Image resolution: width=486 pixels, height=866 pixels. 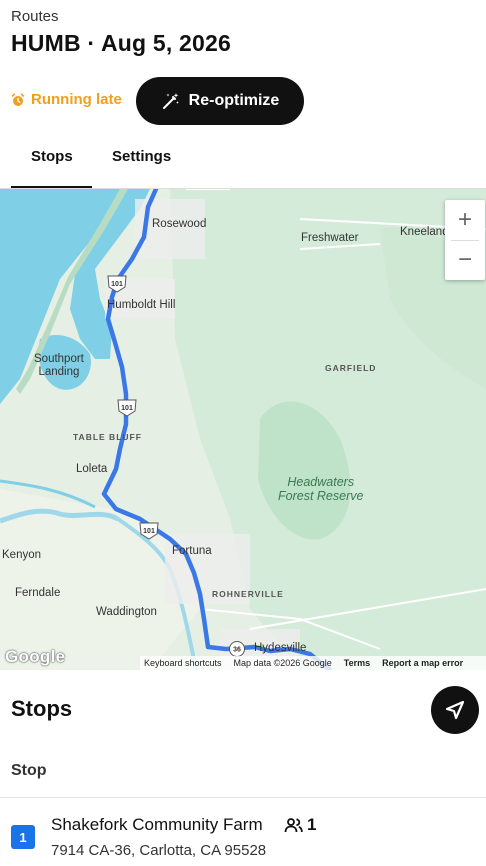 I want to click on stop-column-header: Stop, so click(x=29, y=771).